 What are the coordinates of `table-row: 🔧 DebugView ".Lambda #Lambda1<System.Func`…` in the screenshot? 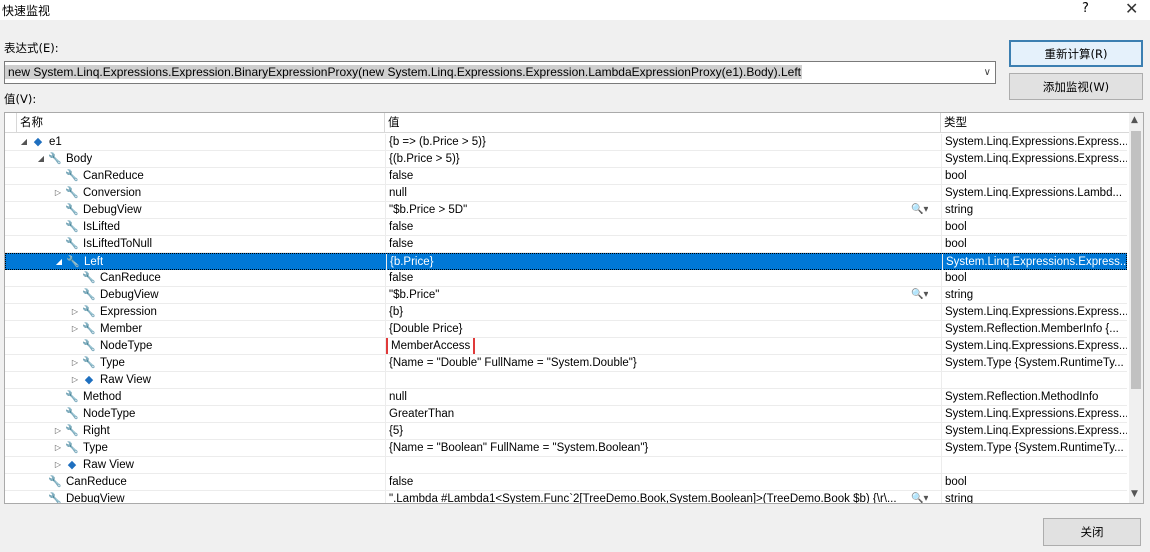 It's located at (566, 497).